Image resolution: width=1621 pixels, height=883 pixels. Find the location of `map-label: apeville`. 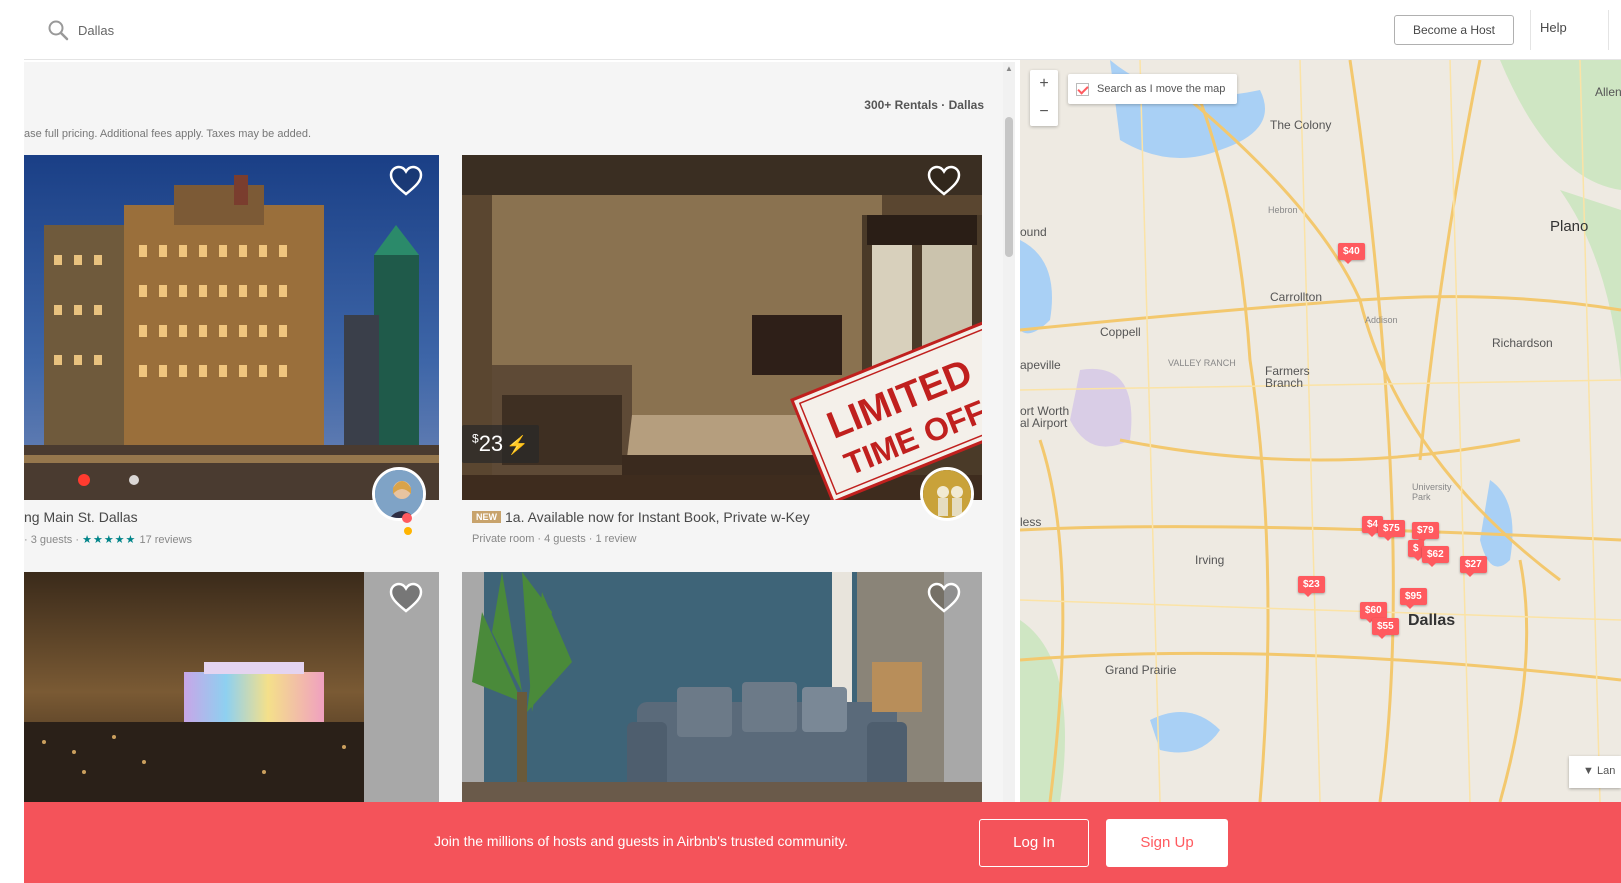

map-label: apeville is located at coordinates (1040, 365).